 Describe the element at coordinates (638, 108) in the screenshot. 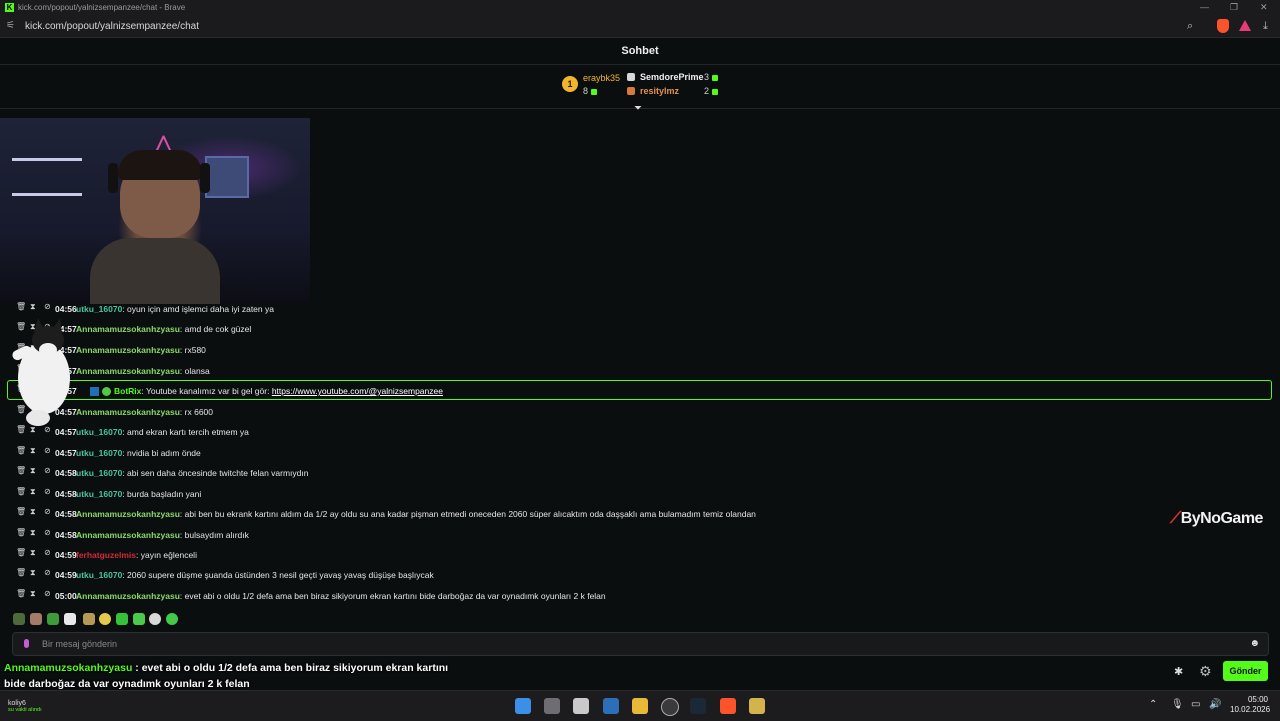

I see `expand-pinned-icon: ⏷` at that location.